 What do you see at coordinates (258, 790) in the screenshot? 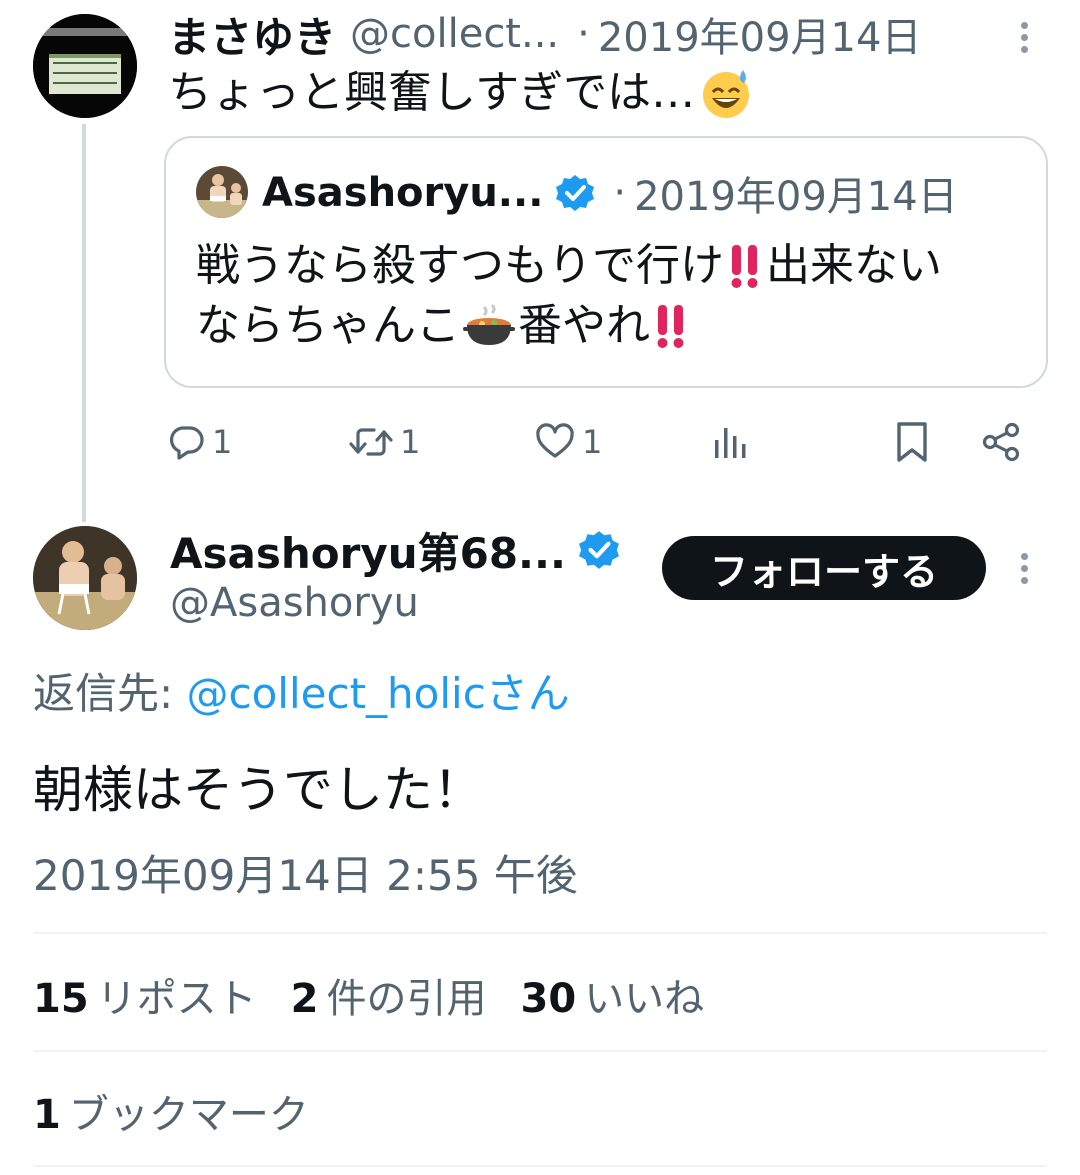
I see `main-tweet-text: 朝様はそうでした！` at bounding box center [258, 790].